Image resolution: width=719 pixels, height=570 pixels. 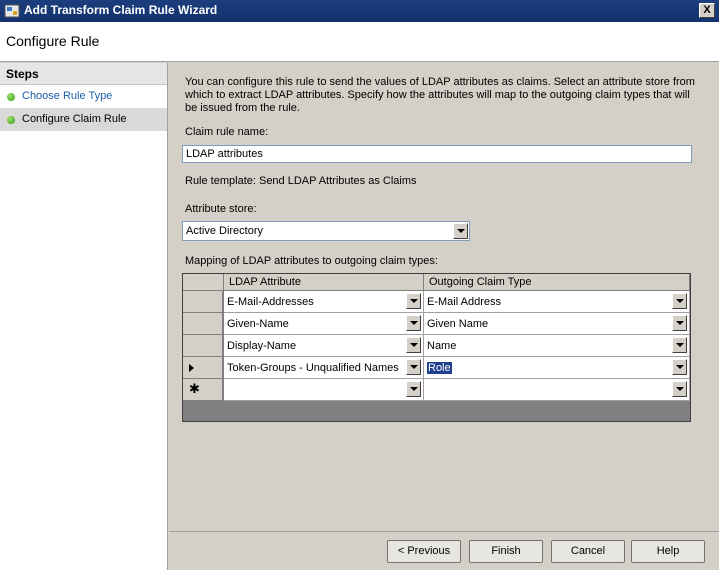 What do you see at coordinates (121, 10) in the screenshot?
I see `window-title: Add Transform Claim Rule Wizard` at bounding box center [121, 10].